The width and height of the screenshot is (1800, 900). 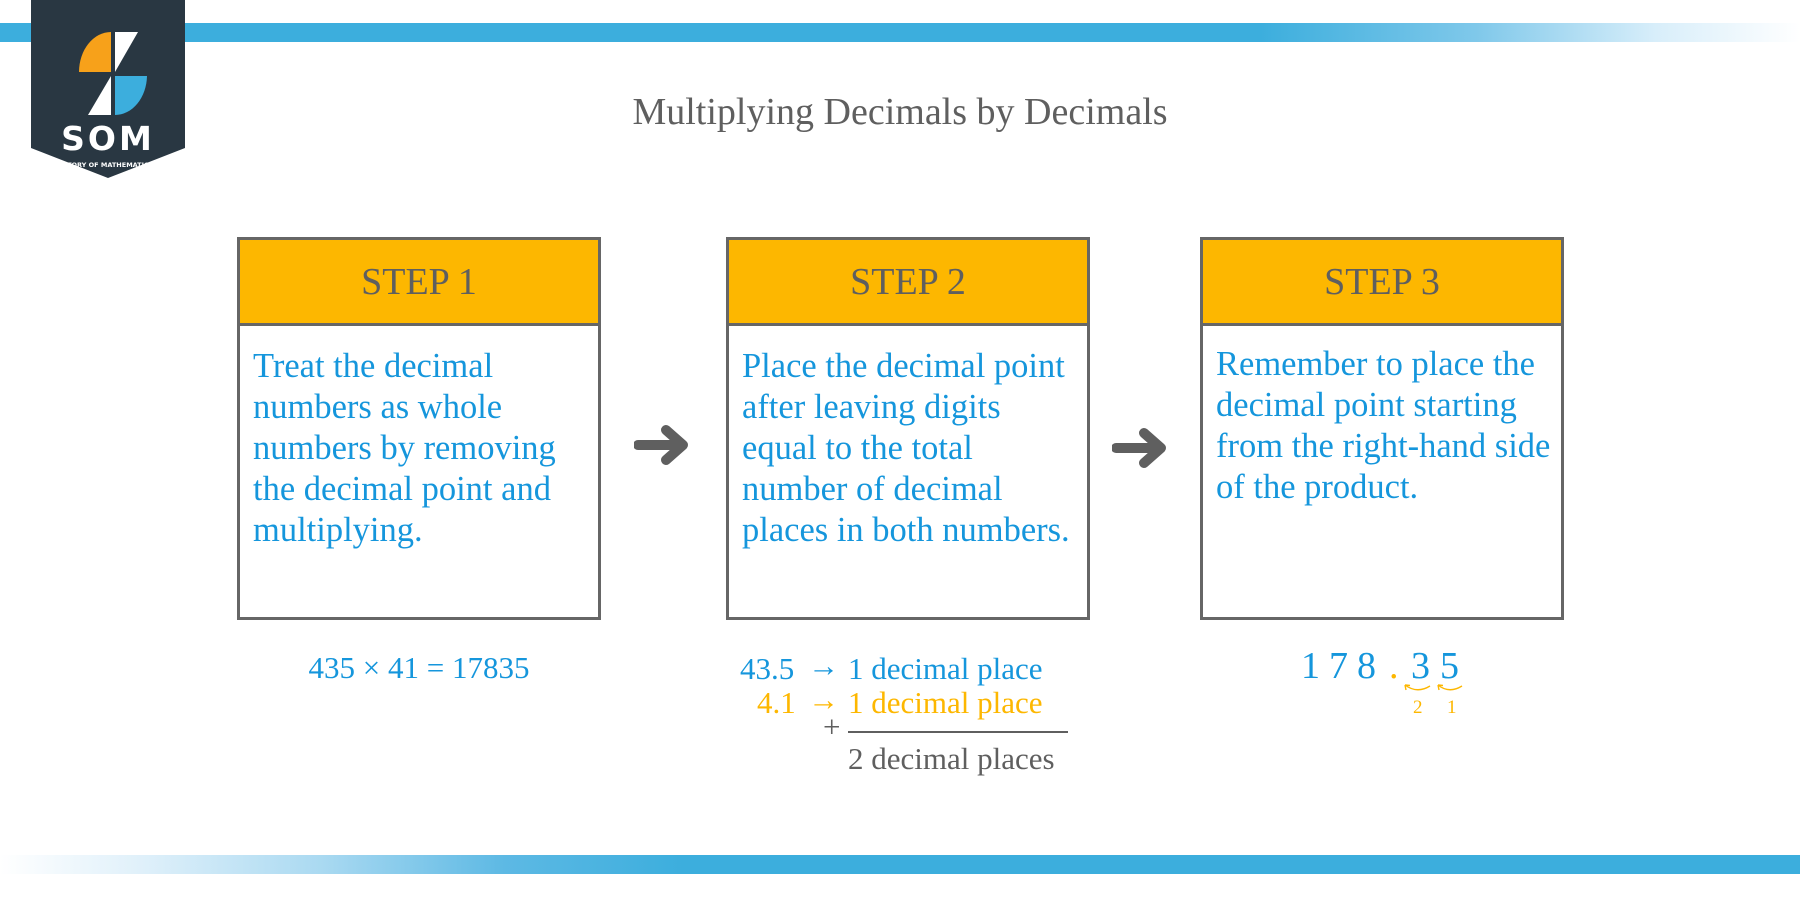 What do you see at coordinates (1433, 687) in the screenshot?
I see `step-3-place-arrows` at bounding box center [1433, 687].